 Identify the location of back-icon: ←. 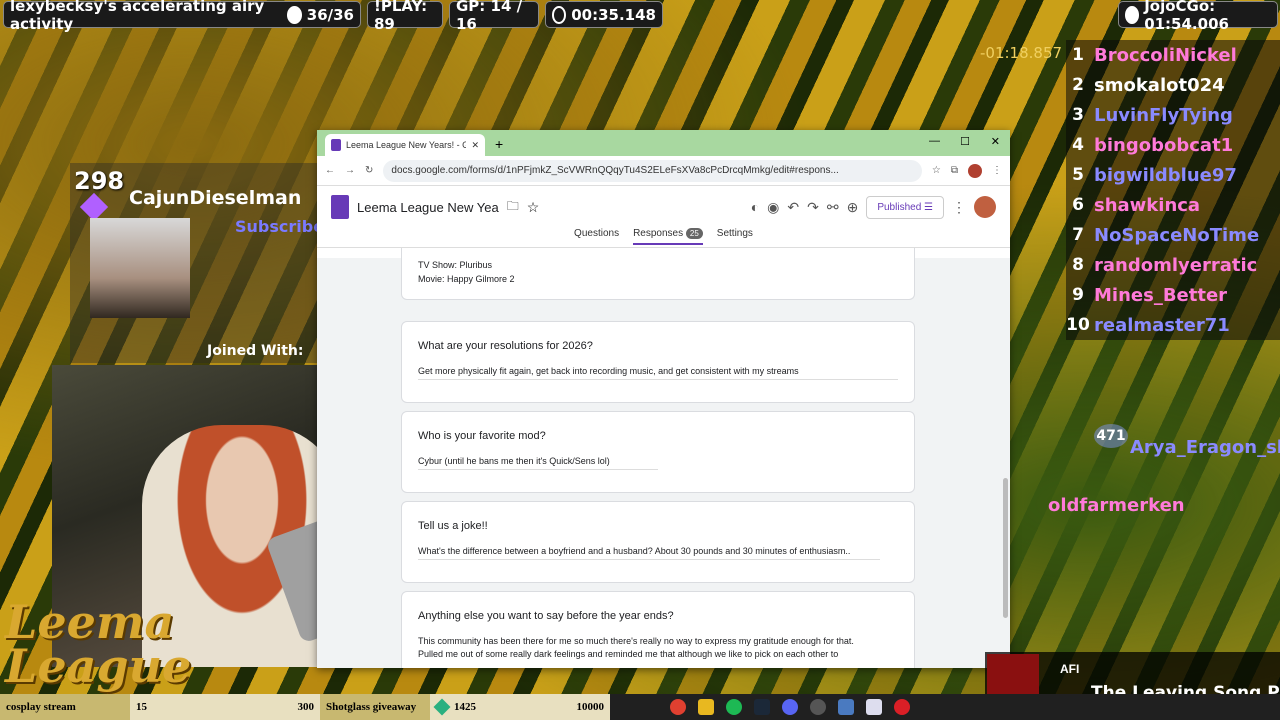
(330, 170).